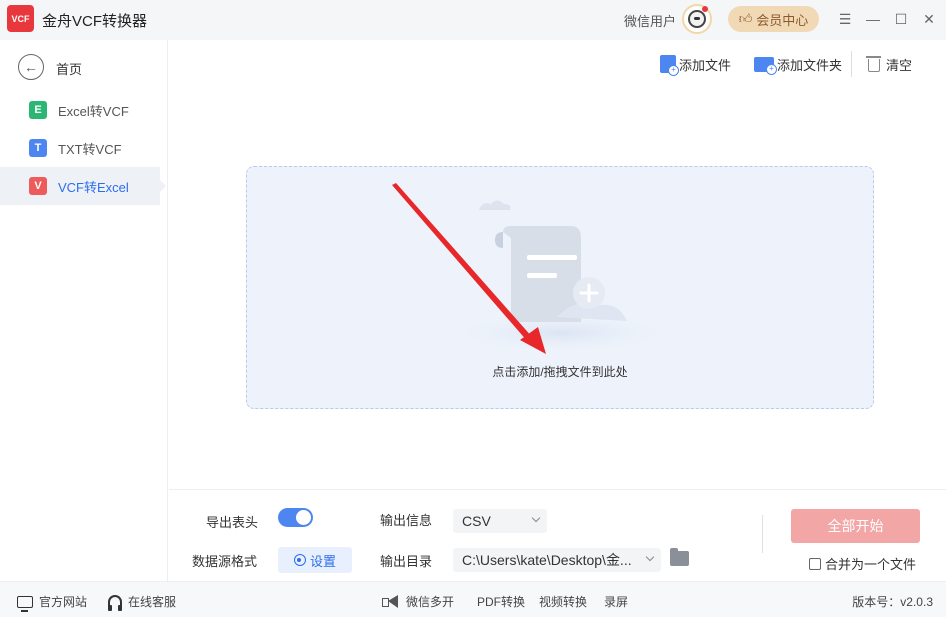 The image size is (946, 617). What do you see at coordinates (650, 20) in the screenshot?
I see `username: 微信用户` at bounding box center [650, 20].